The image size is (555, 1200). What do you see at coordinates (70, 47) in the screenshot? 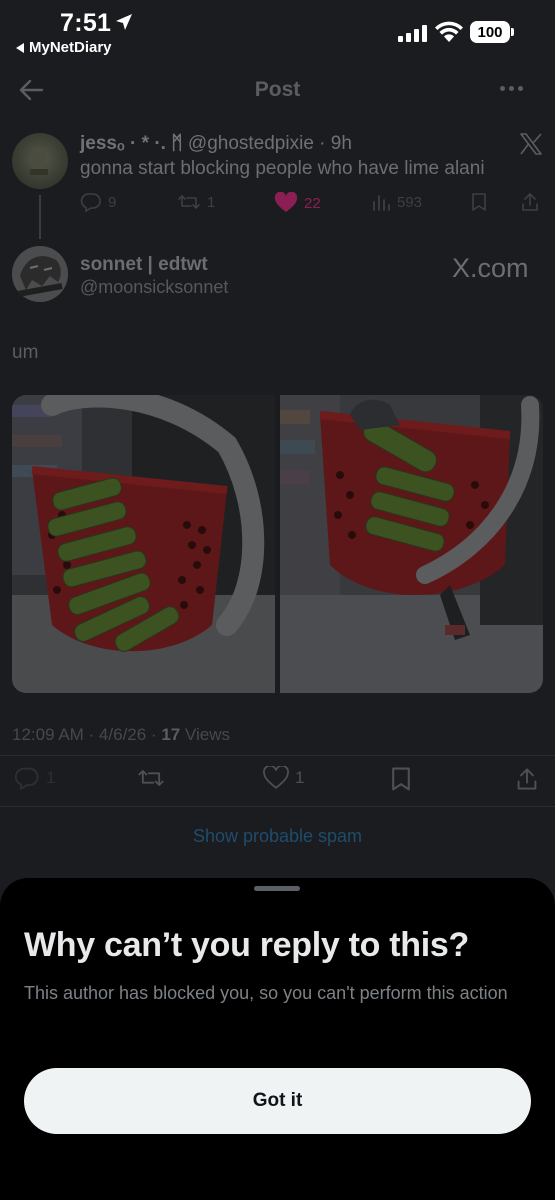
I see `back-app-label: MyNetDiary` at bounding box center [70, 47].